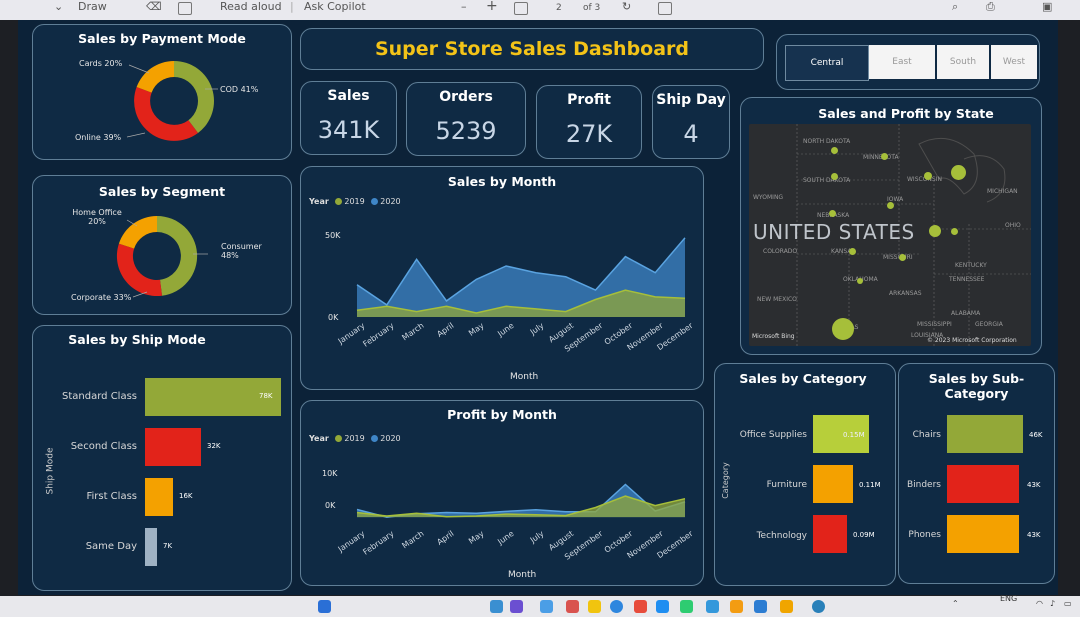  What do you see at coordinates (324, 606) in the screenshot?
I see `start-icon` at bounding box center [324, 606].